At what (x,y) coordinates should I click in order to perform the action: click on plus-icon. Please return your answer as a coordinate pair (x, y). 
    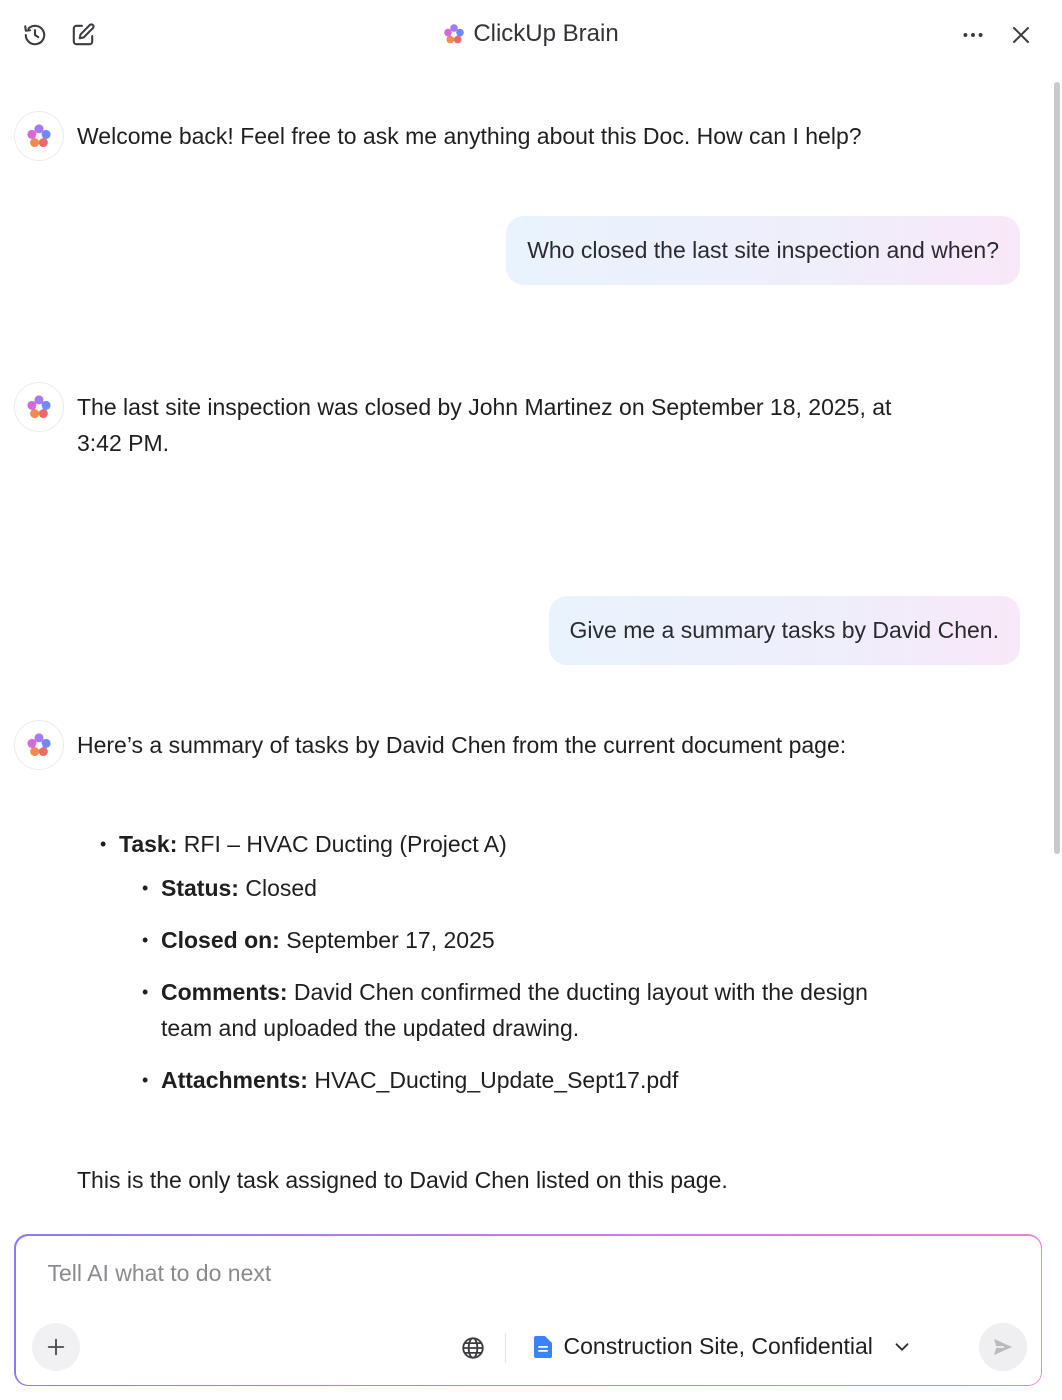
    Looking at the image, I should click on (55, 1346).